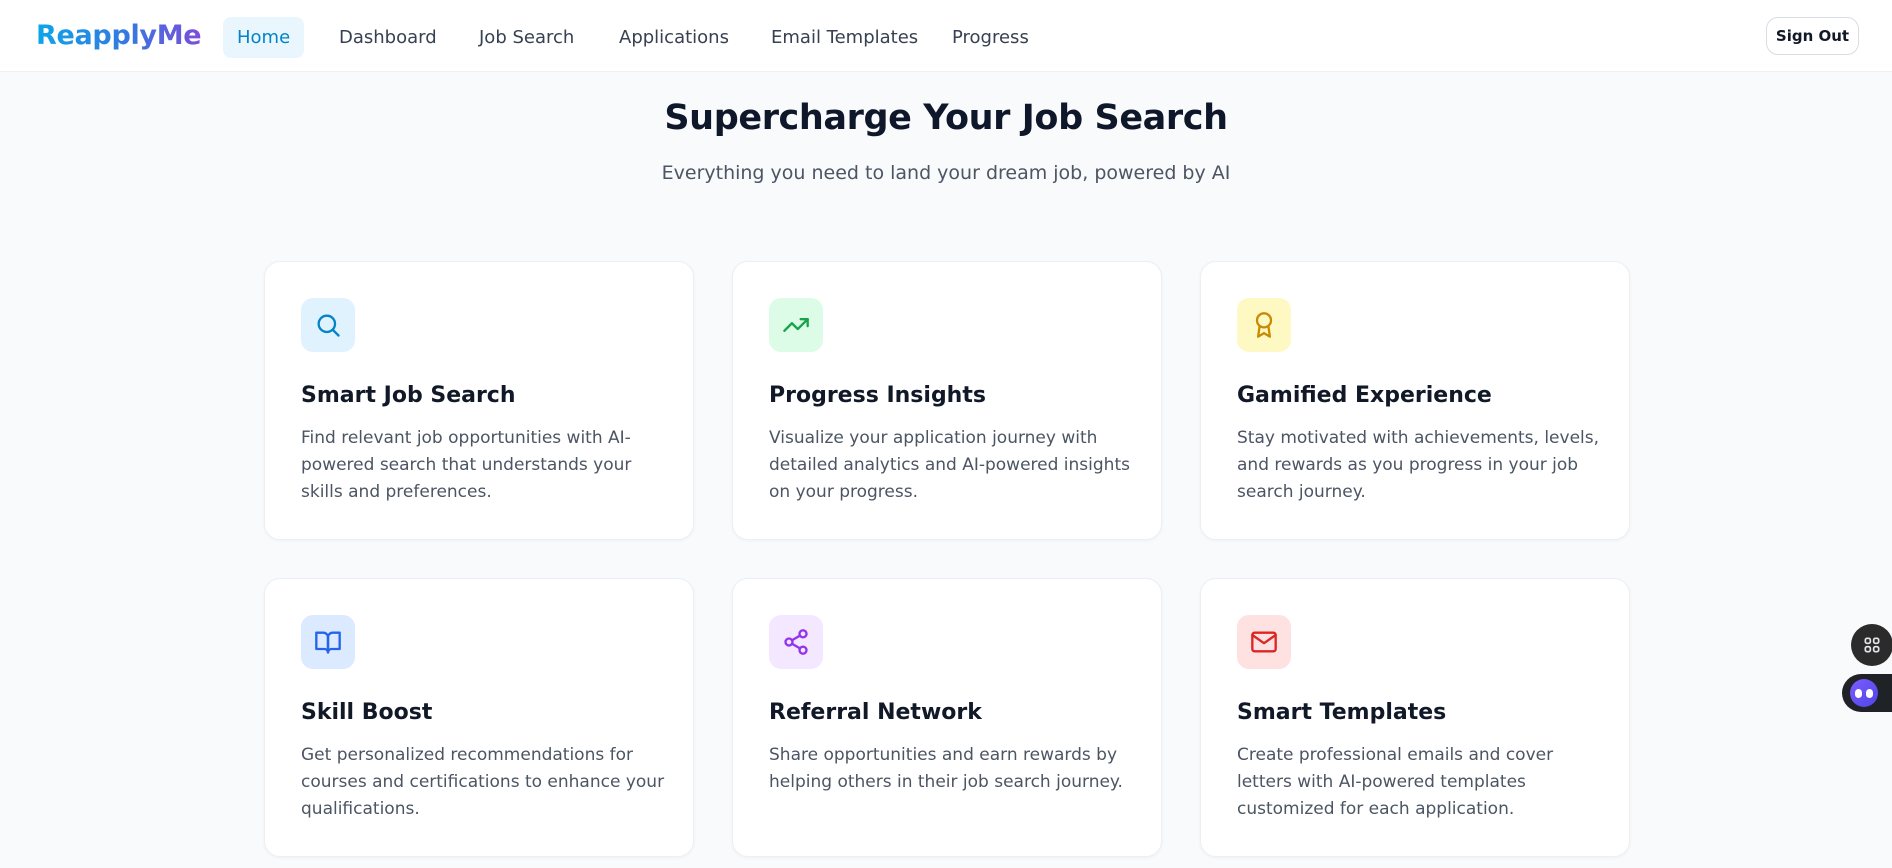 The image size is (1892, 868). I want to click on nav-item-home: Home, so click(264, 37).